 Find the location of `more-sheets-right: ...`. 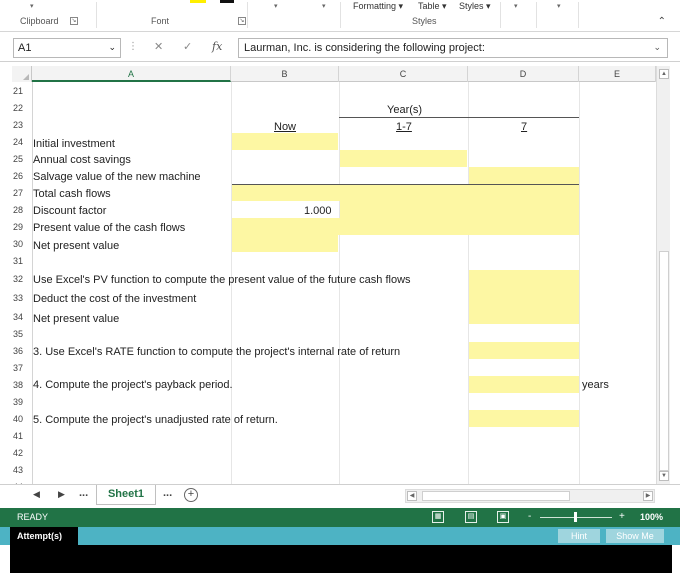

more-sheets-right: ... is located at coordinates (167, 493).